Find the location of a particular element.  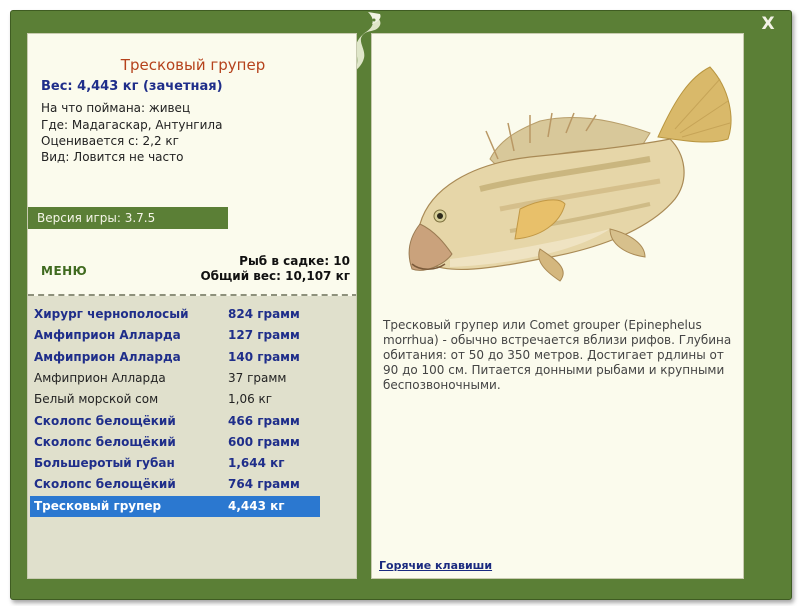

catch-list-item: Сколопс белощёкий 764 грамм is located at coordinates (175, 484).